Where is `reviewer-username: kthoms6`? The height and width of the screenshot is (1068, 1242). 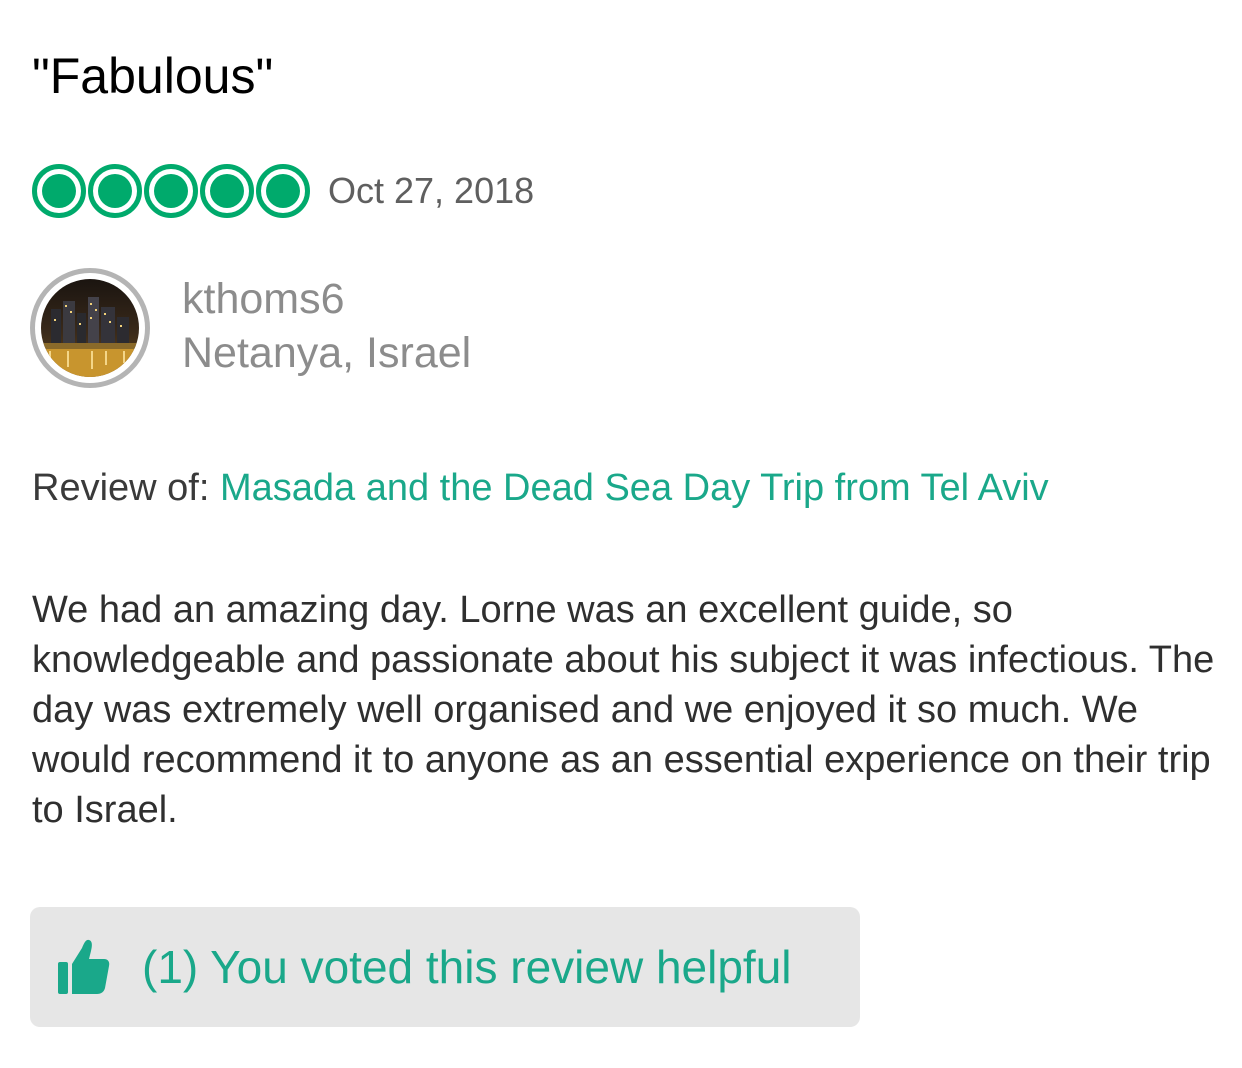
reviewer-username: kthoms6 is located at coordinates (326, 299).